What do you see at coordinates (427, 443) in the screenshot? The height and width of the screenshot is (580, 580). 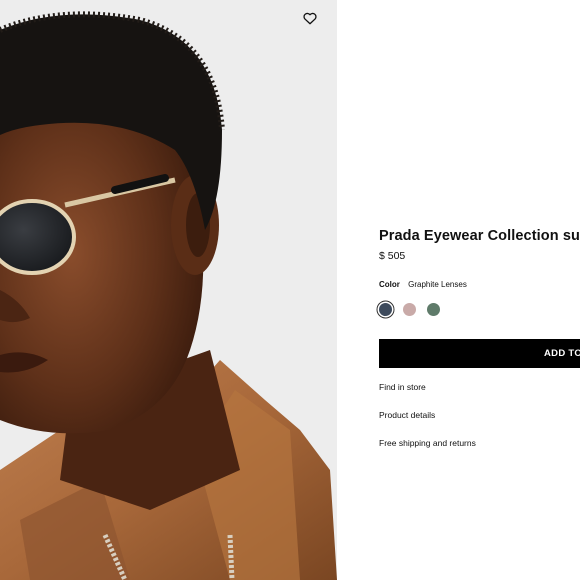 I see `shipping-returns-link: Free shipping and returns` at bounding box center [427, 443].